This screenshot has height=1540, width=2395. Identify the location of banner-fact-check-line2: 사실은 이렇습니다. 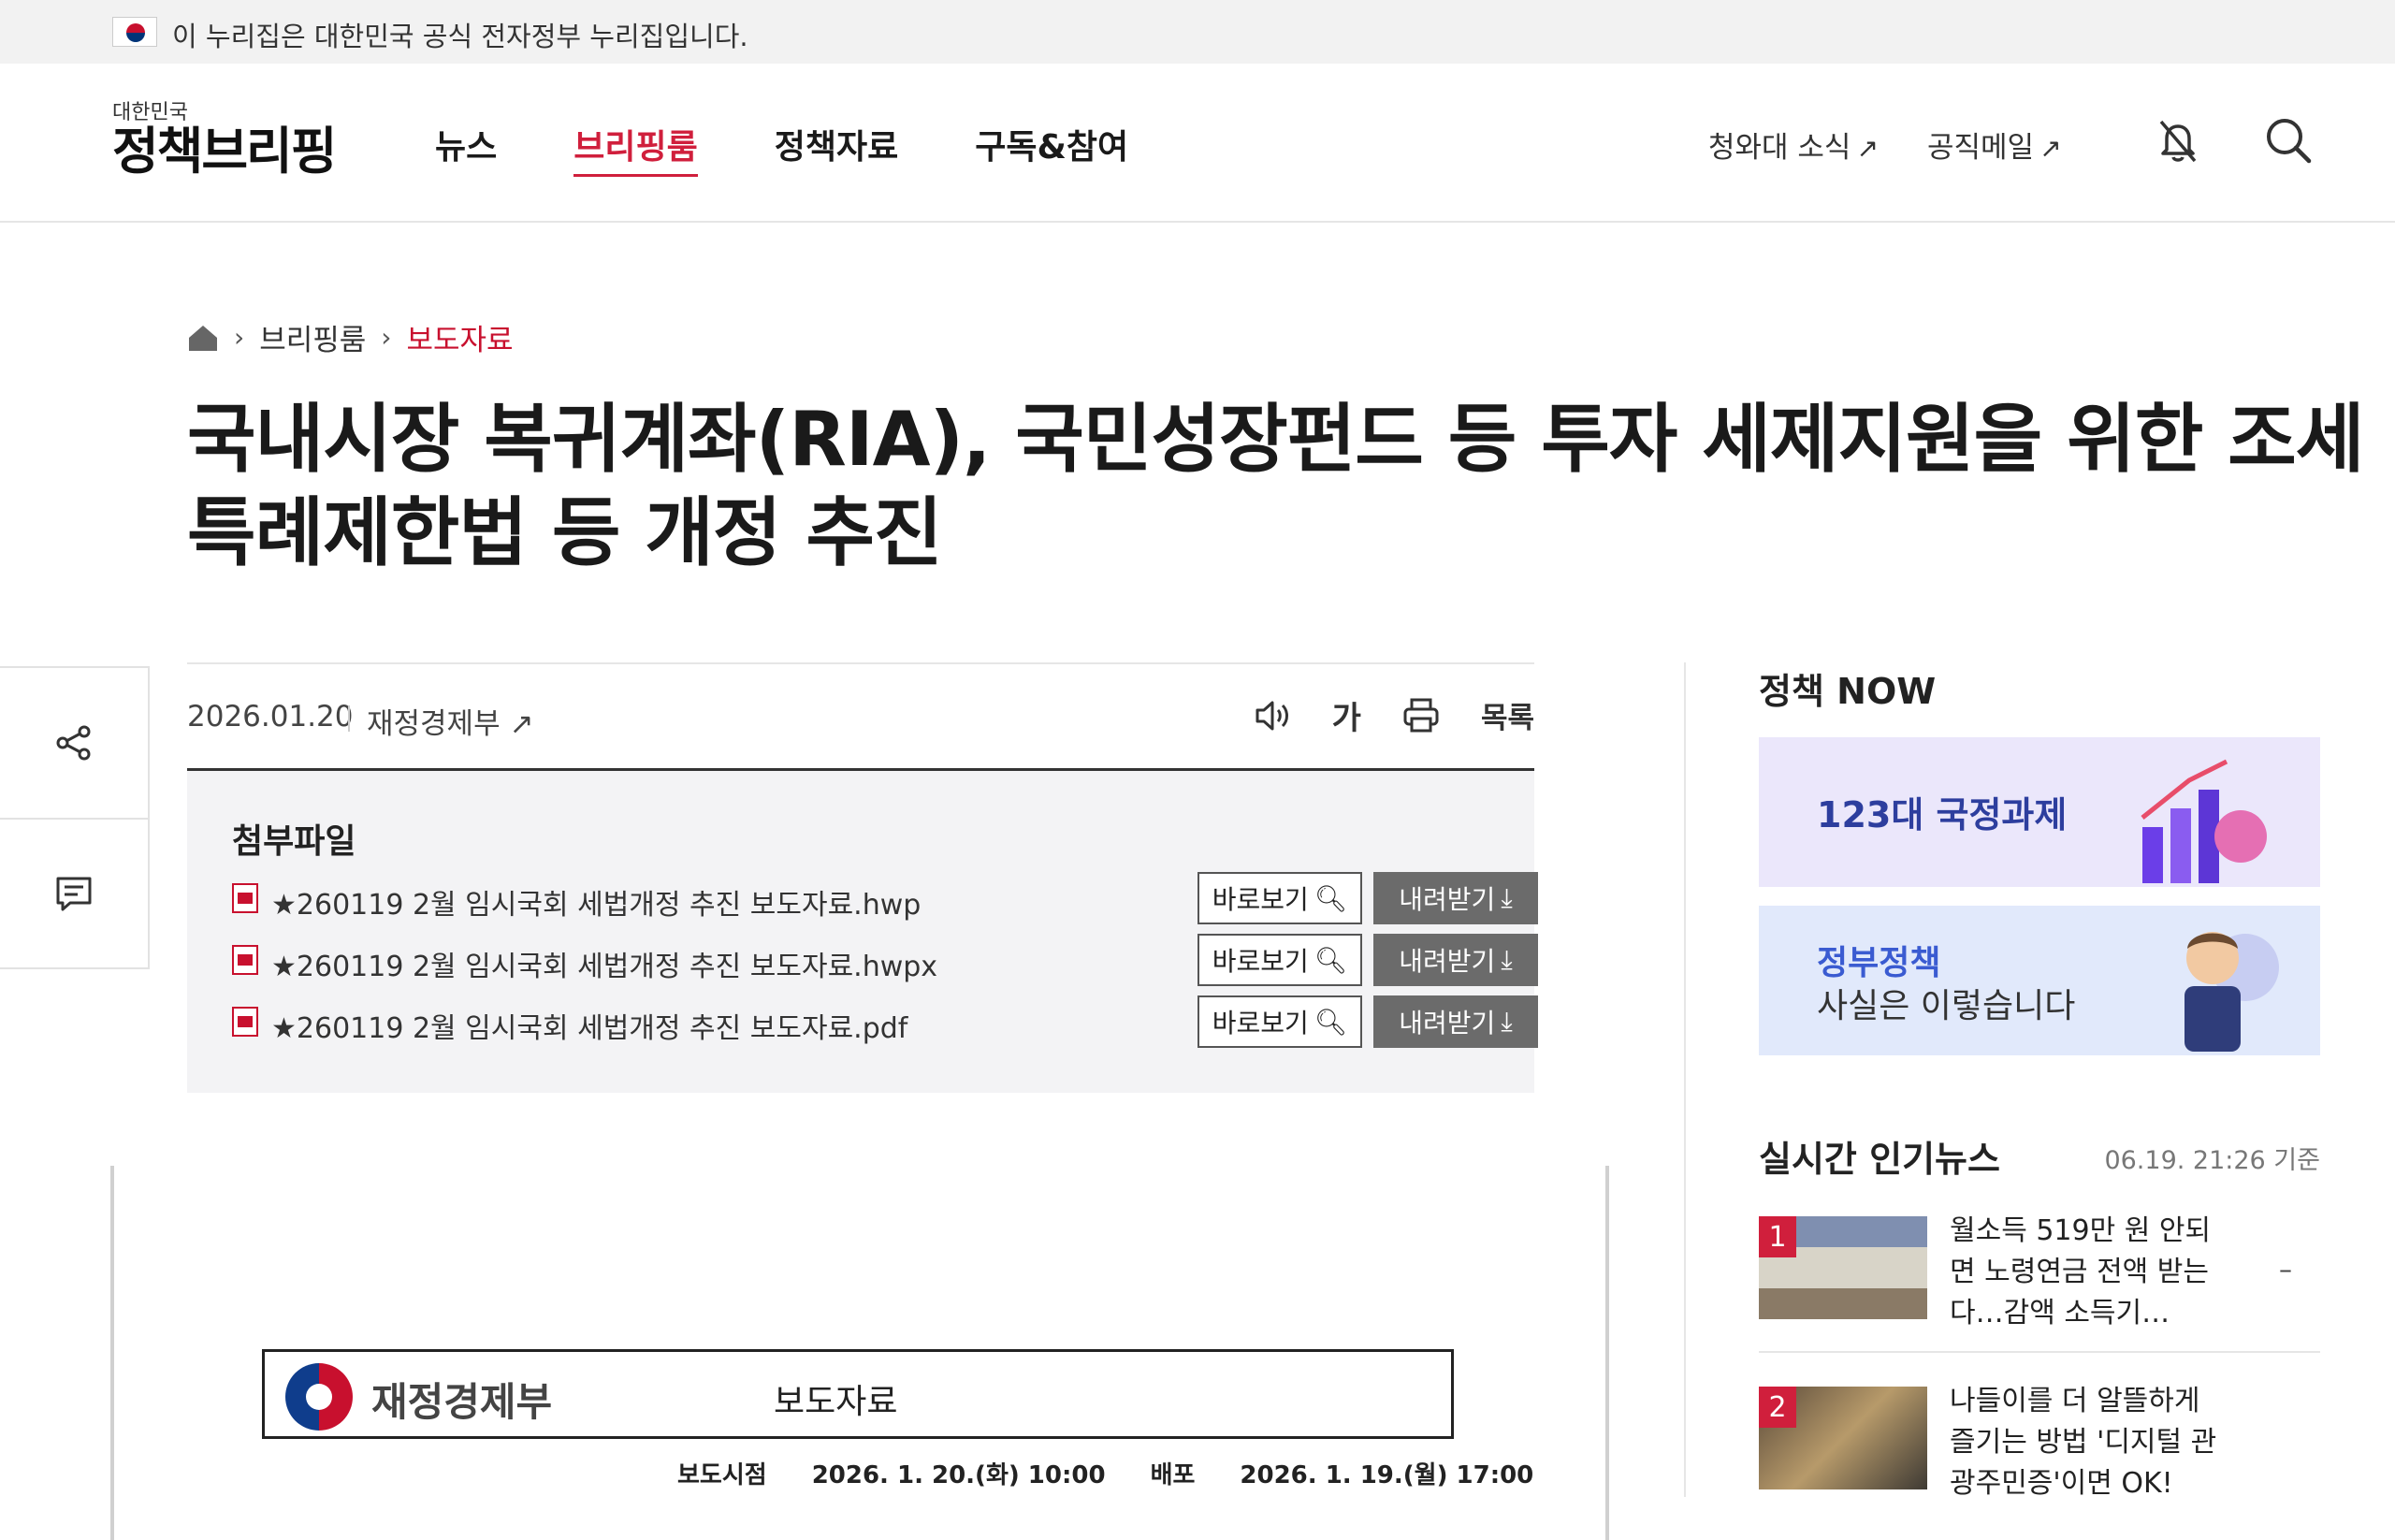
(1946, 1006).